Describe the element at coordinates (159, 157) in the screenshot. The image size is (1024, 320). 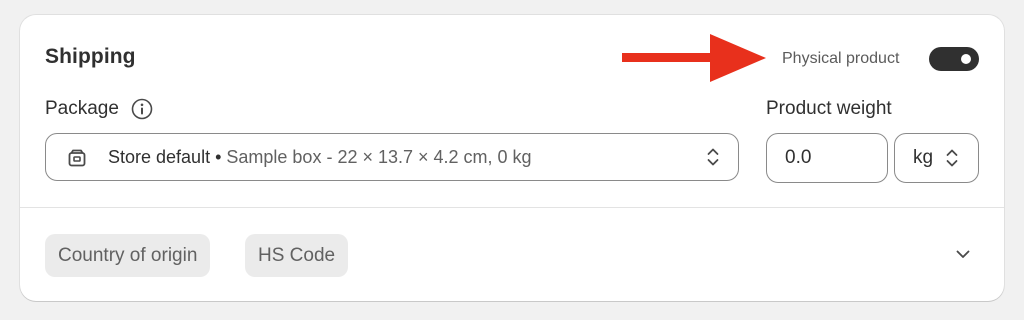
I see `package-name: Store default` at that location.